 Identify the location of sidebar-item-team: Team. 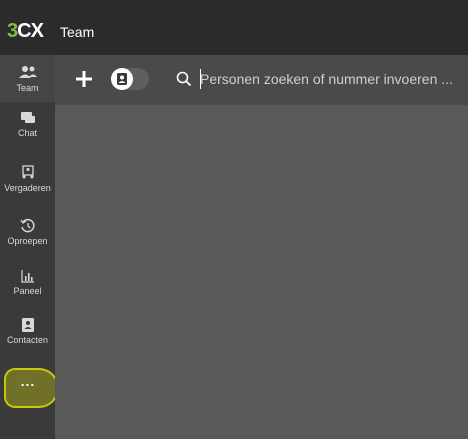
(27, 78).